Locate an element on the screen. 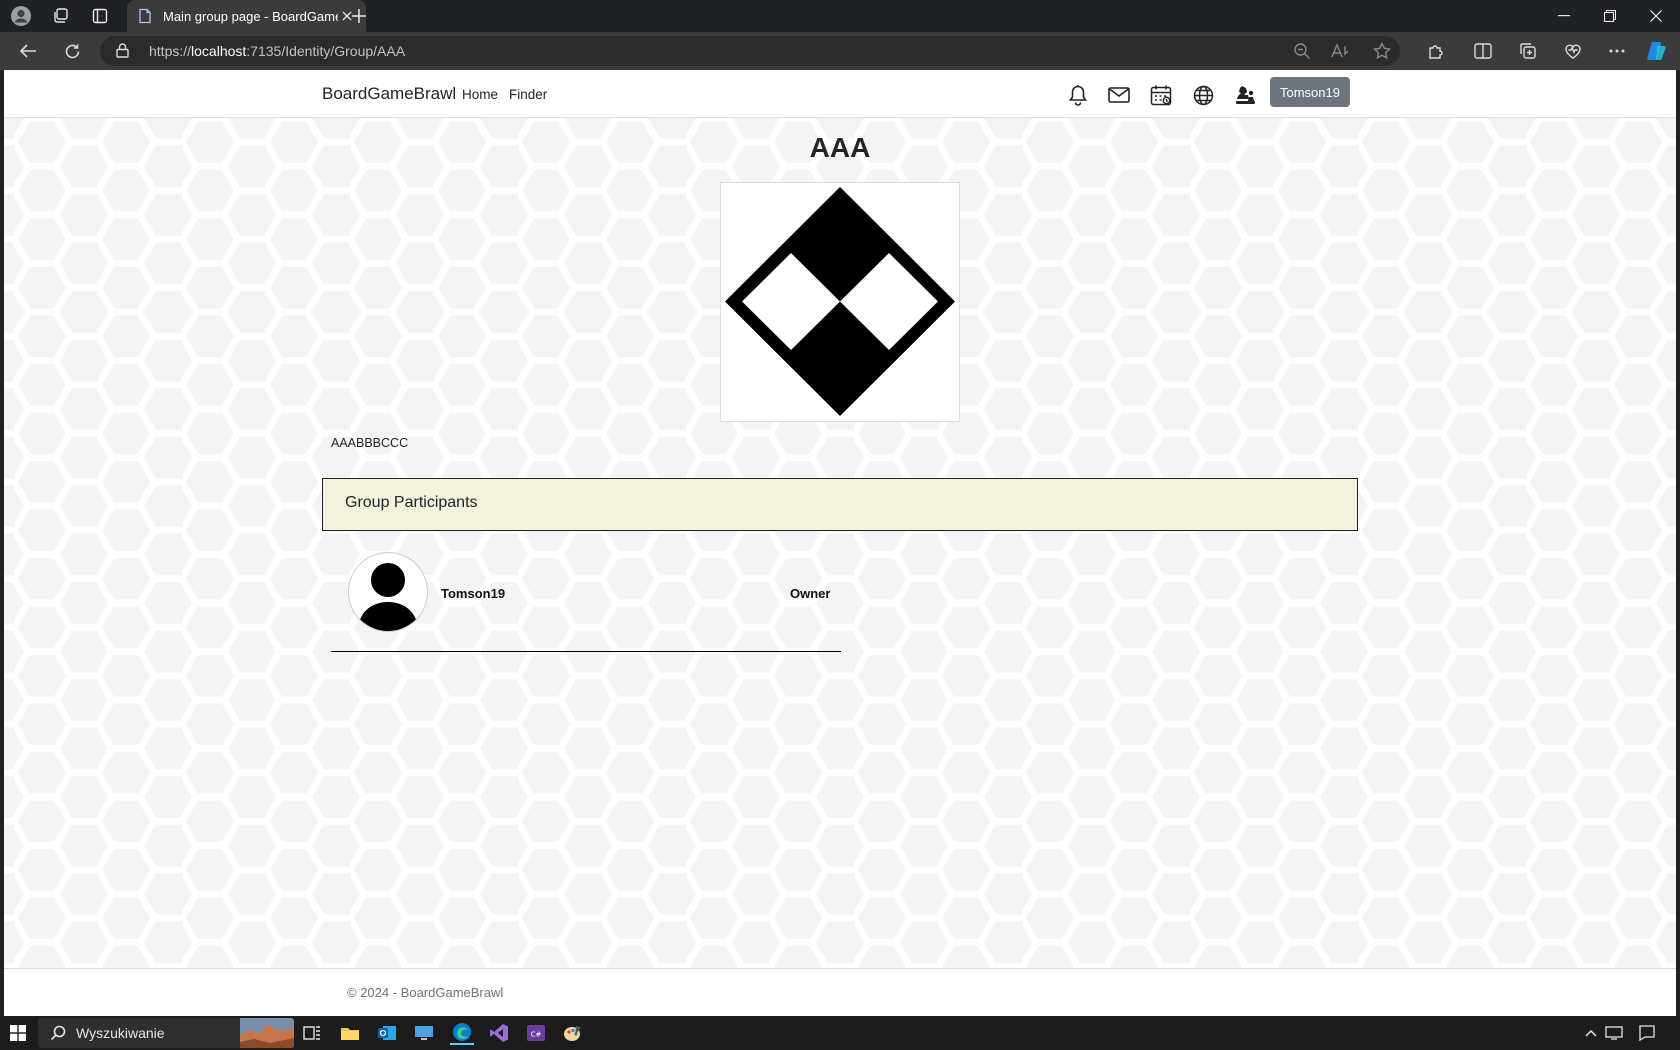 This screenshot has height=1050, width=1680. page-favicon-icon is located at coordinates (145, 16).